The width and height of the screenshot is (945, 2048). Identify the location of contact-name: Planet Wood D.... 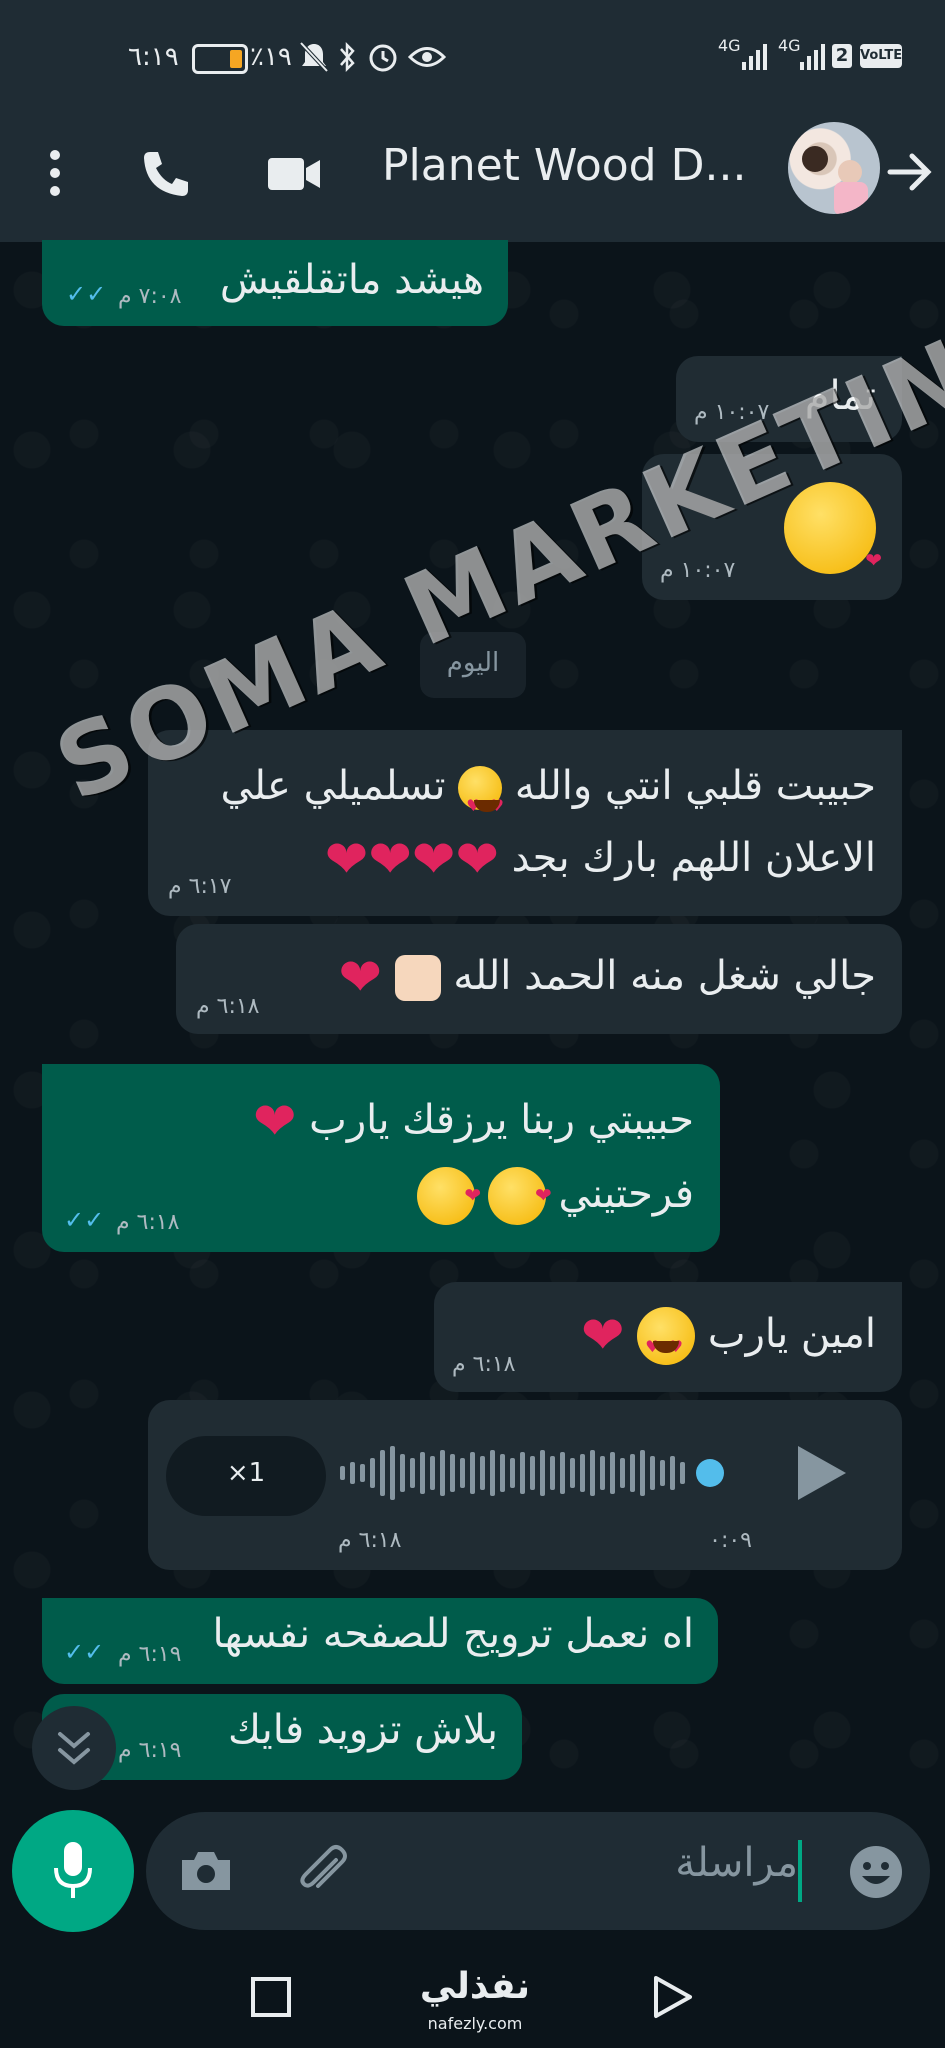
(564, 165).